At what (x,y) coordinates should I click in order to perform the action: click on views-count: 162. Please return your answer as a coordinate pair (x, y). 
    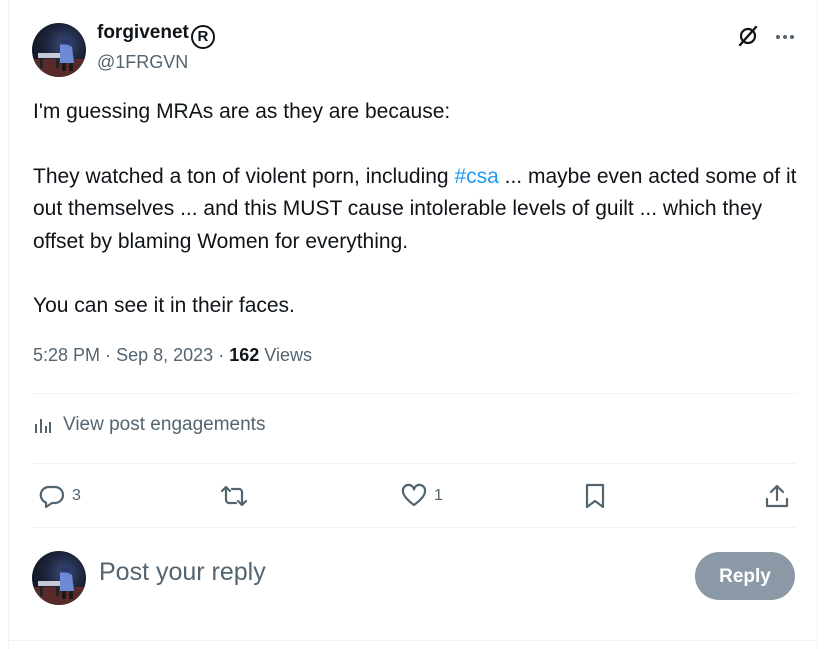
    Looking at the image, I should click on (244, 355).